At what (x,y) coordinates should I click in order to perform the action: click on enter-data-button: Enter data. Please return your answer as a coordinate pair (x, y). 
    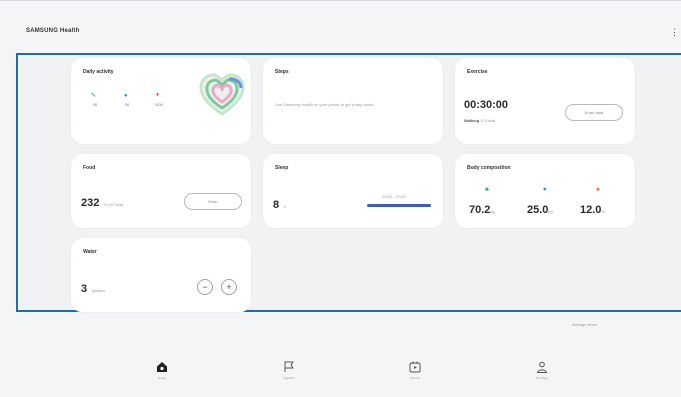
    Looking at the image, I should click on (594, 112).